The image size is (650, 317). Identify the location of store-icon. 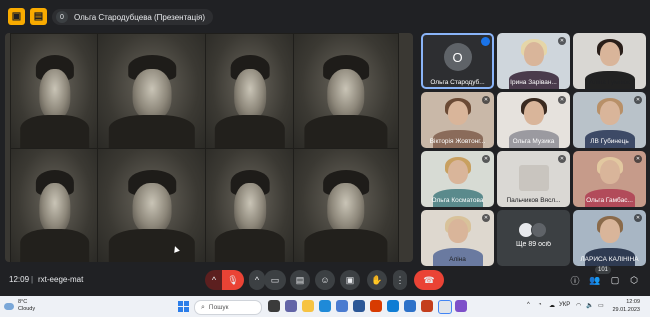
(342, 306).